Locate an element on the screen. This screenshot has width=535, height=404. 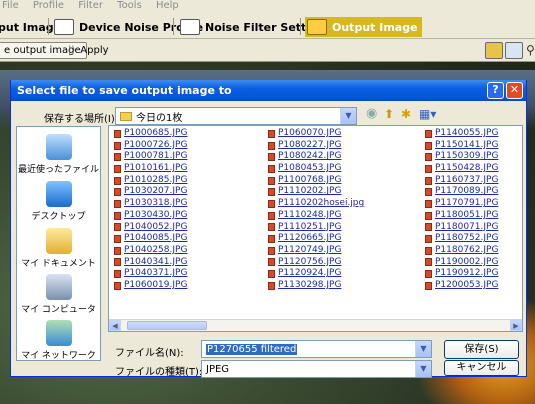
menu-help: Help is located at coordinates (167, 5).